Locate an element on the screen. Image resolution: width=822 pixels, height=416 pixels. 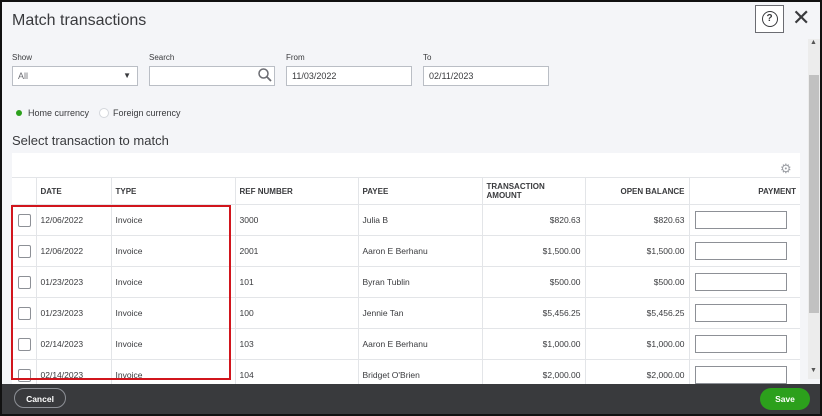
close-icon: ✕ is located at coordinates (801, 18).